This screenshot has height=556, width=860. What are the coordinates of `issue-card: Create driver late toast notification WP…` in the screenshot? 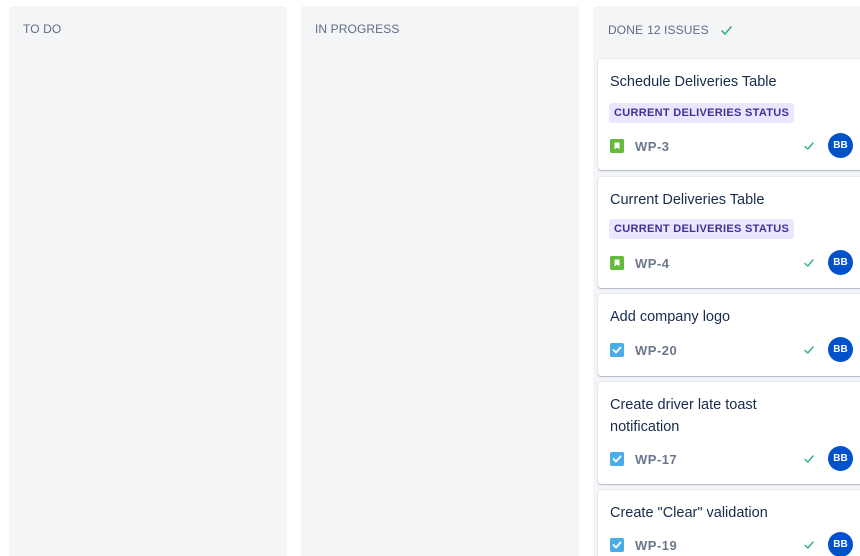 It's located at (729, 433).